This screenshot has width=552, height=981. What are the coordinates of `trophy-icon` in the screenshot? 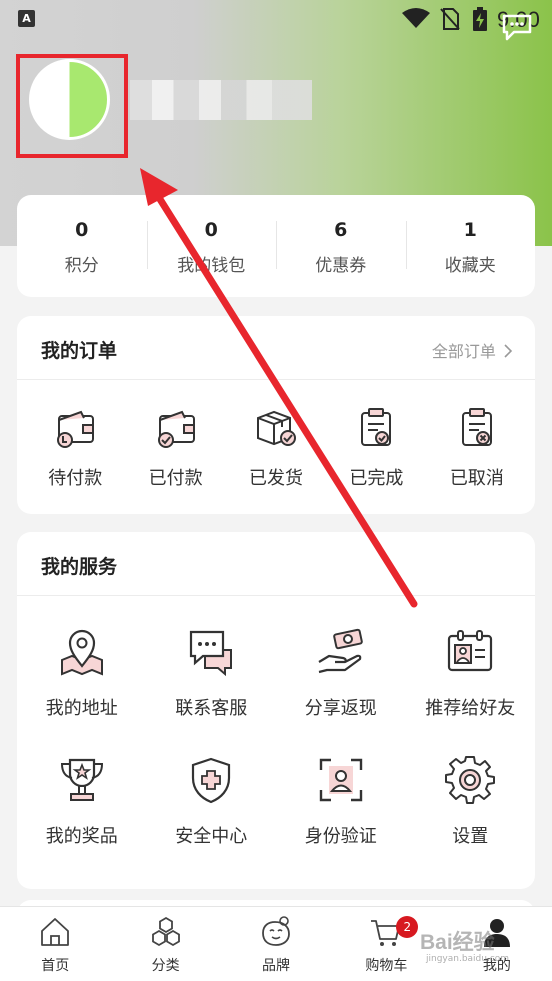 It's located at (81, 779).